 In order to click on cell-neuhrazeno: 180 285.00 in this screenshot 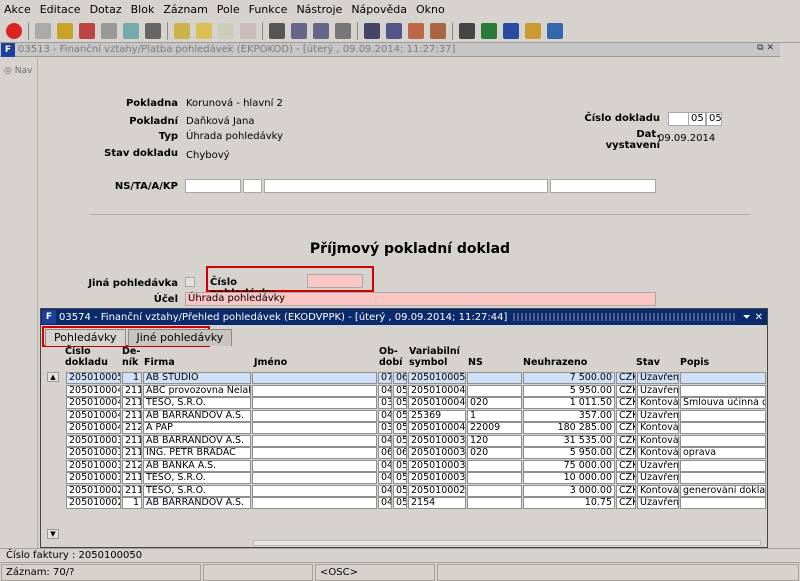, I will do `click(569, 428)`.